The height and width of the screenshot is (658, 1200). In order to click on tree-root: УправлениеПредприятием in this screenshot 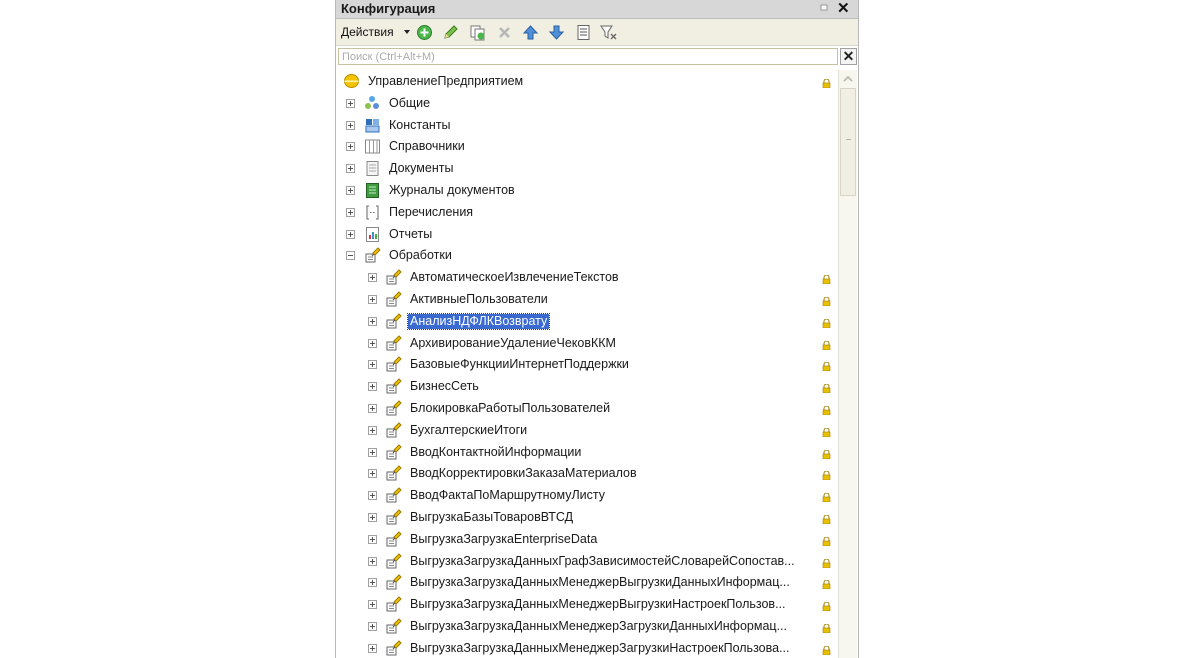, I will do `click(586, 82)`.